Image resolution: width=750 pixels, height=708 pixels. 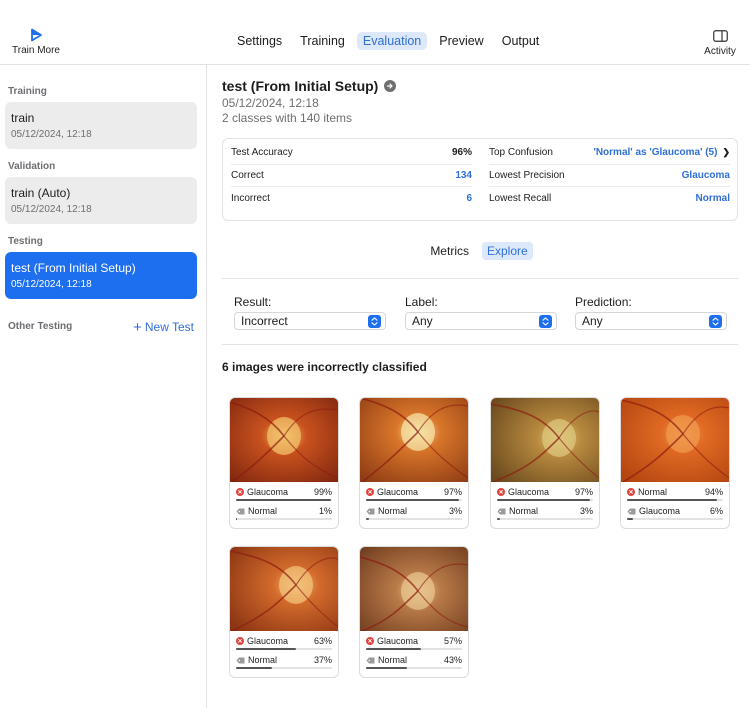 I want to click on up-down-chevron-icon, so click(x=545, y=321).